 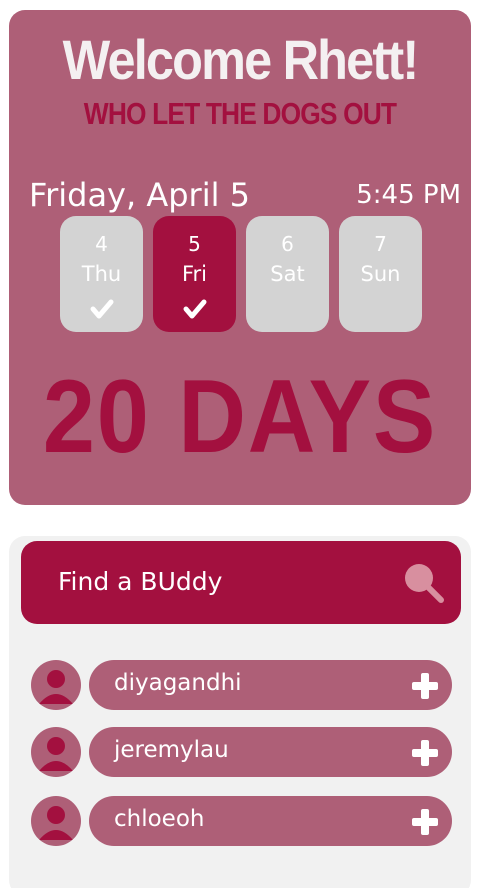 I want to click on buddy-name: jeremylau, so click(x=171, y=750).